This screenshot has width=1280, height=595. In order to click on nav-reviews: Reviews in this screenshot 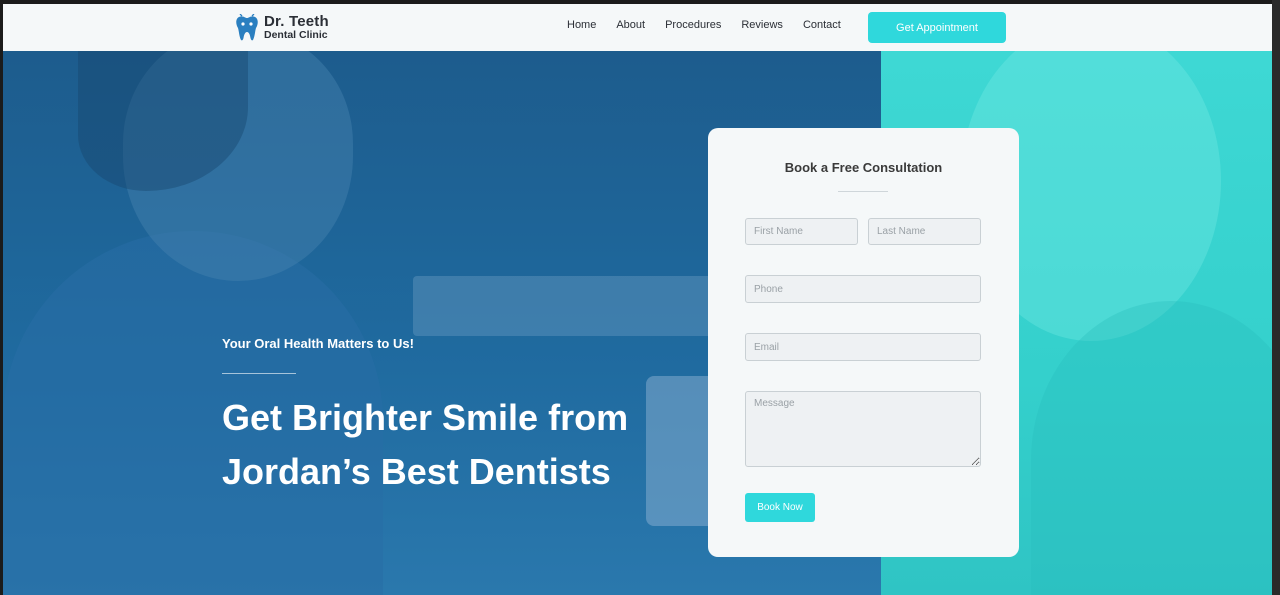, I will do `click(762, 25)`.